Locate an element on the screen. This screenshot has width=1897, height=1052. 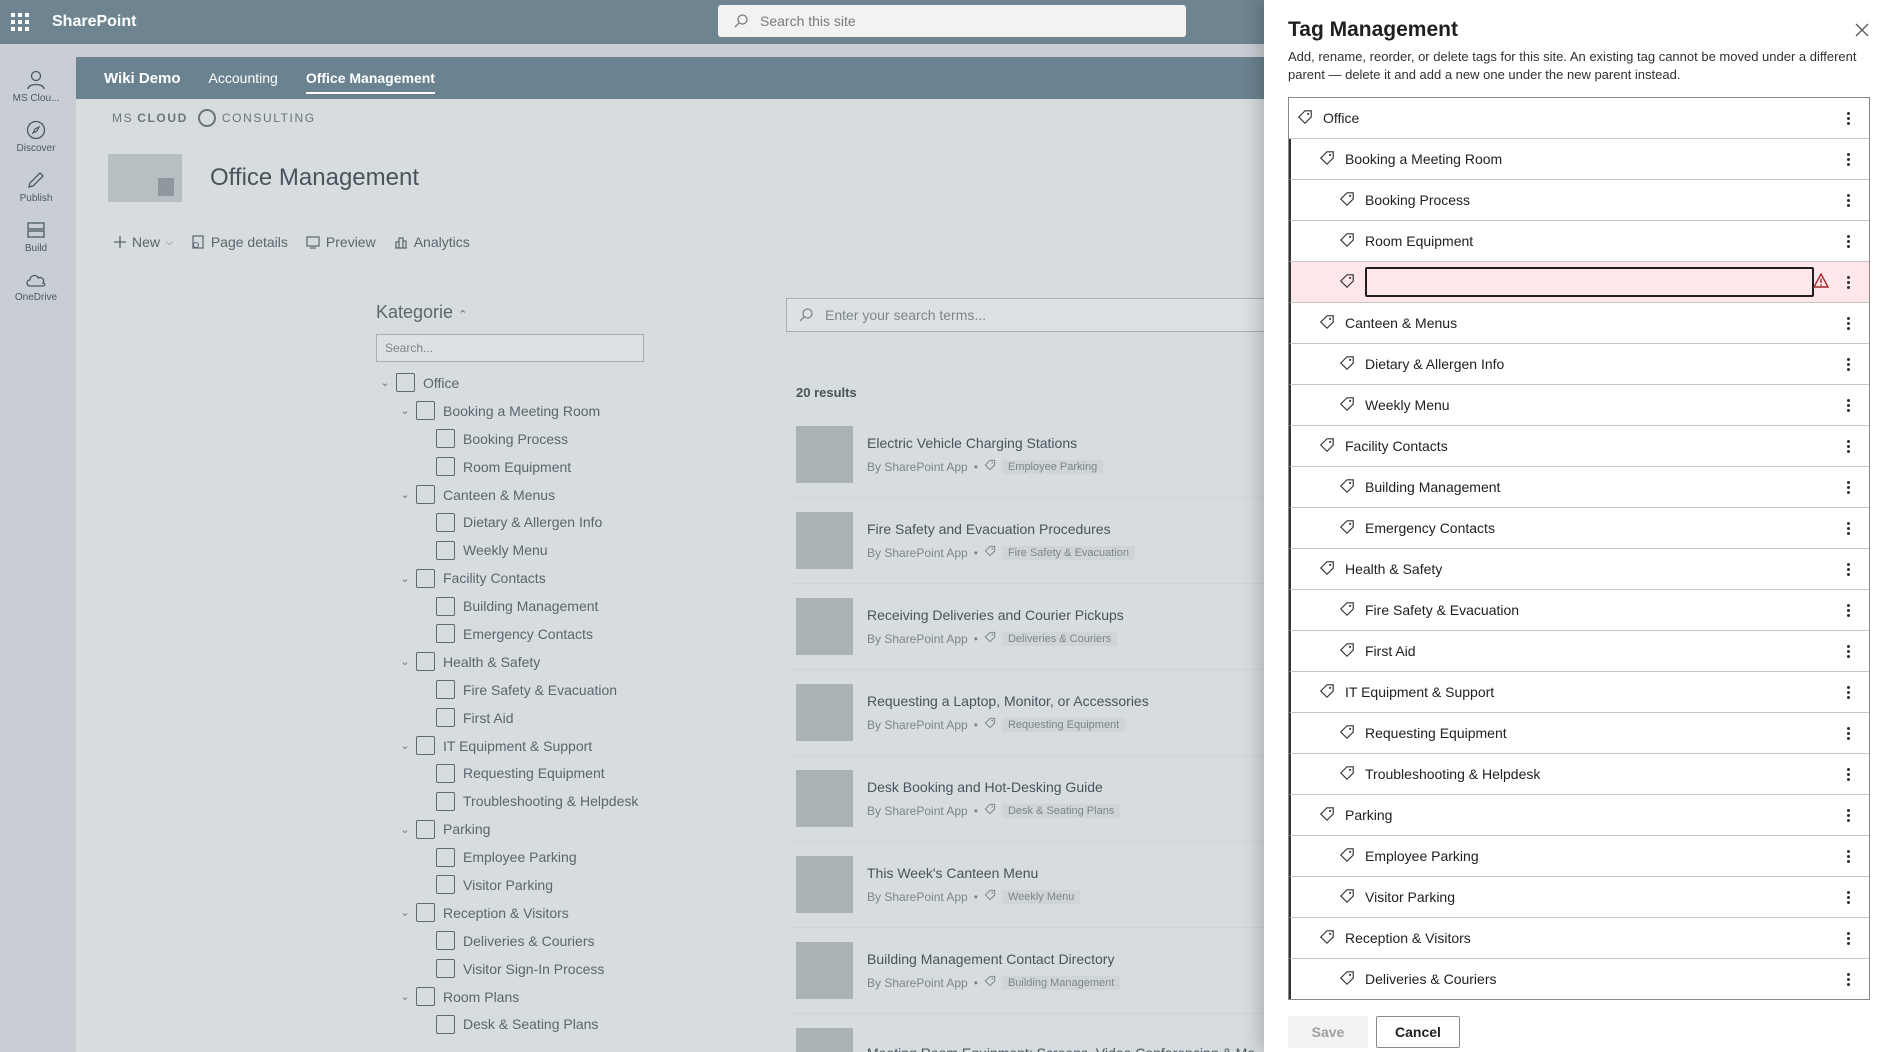
page-details-button: Page details is located at coordinates (239, 242).